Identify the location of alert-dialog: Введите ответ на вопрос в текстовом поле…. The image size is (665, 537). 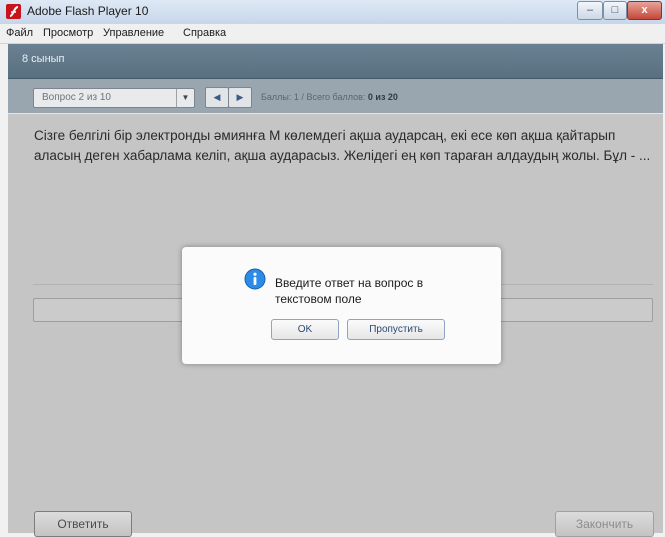
(341, 305).